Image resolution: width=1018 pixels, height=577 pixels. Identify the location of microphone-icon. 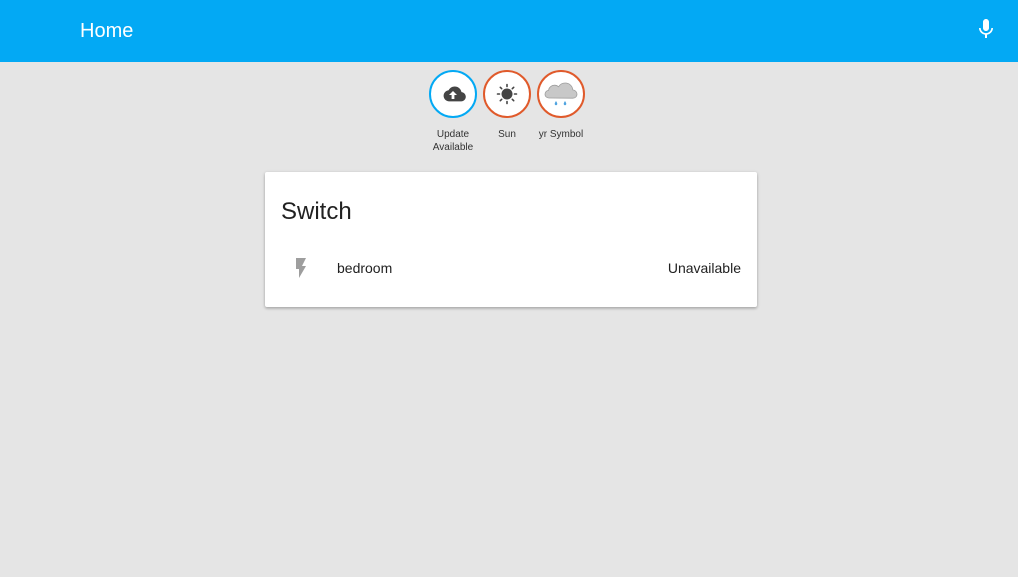
(986, 29).